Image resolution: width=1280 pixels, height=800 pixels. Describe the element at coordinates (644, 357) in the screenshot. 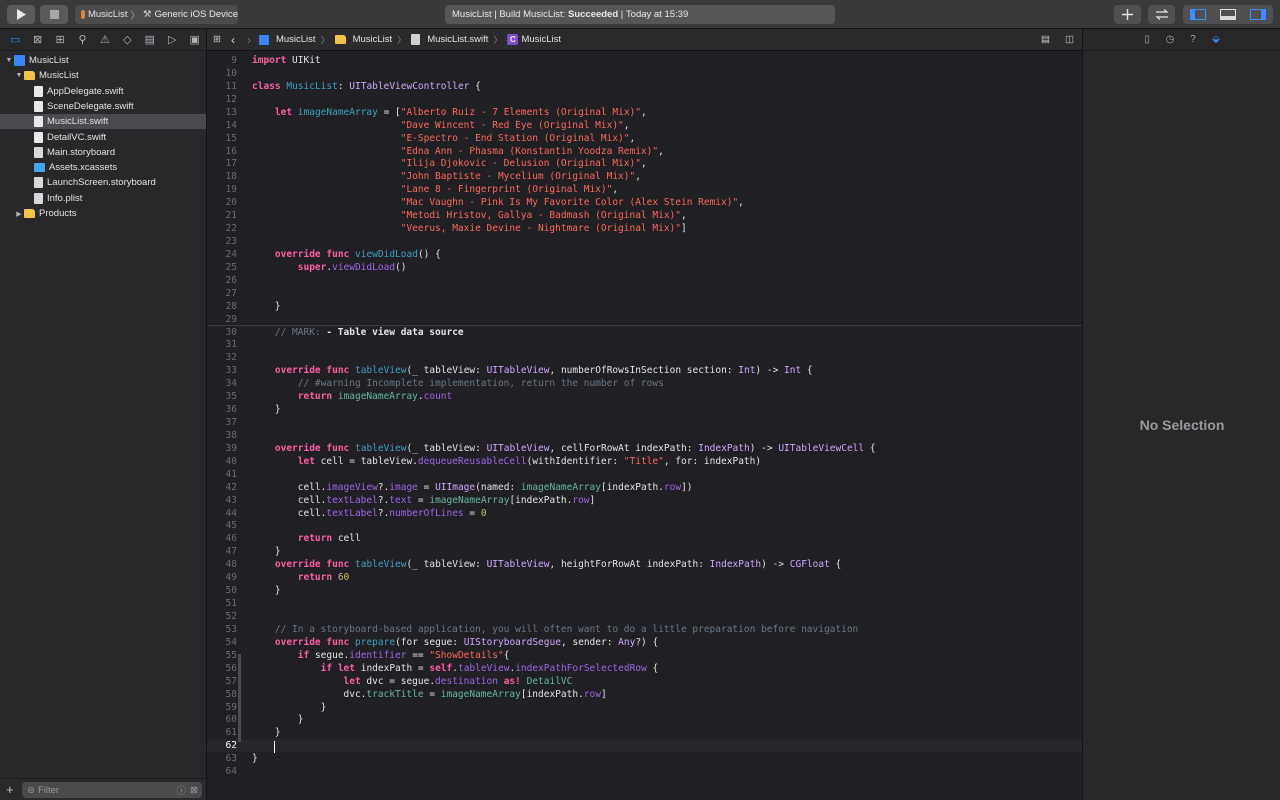

I see `code-line: 32` at that location.